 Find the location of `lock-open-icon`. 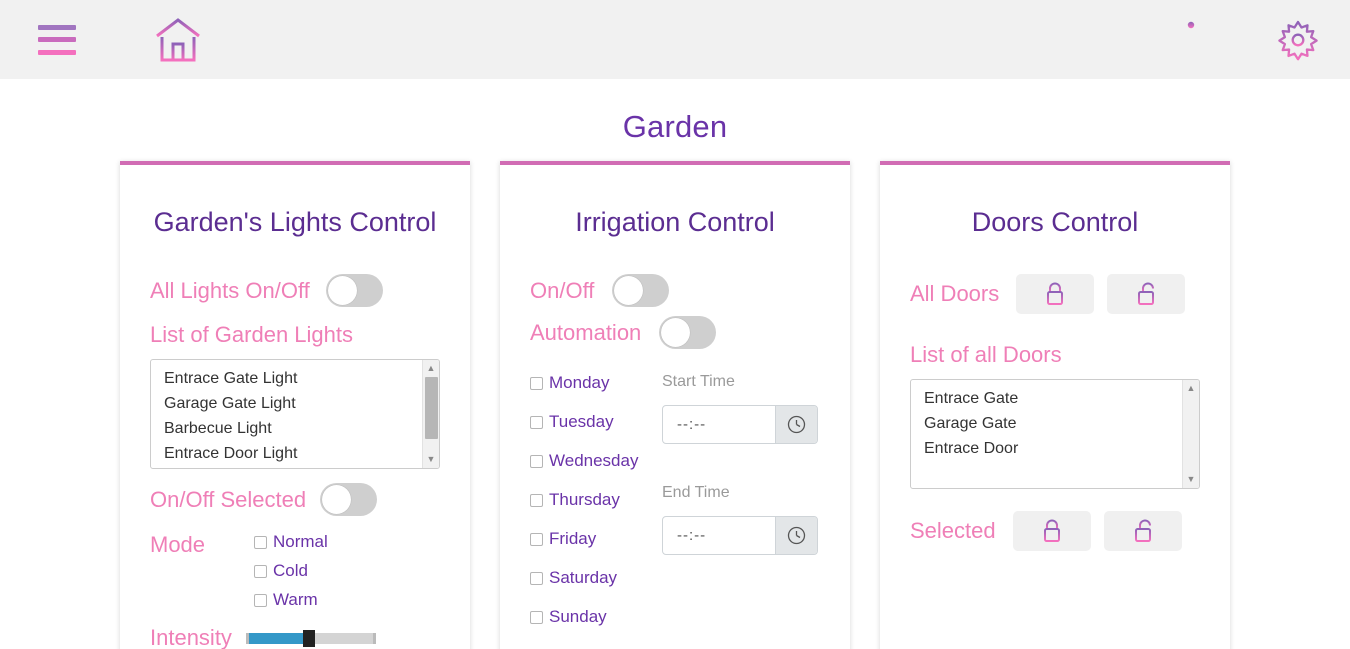

lock-open-icon is located at coordinates (1146, 293).